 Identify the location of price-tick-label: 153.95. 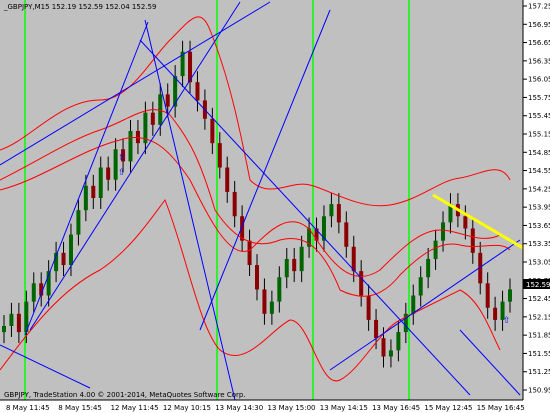
(539, 208).